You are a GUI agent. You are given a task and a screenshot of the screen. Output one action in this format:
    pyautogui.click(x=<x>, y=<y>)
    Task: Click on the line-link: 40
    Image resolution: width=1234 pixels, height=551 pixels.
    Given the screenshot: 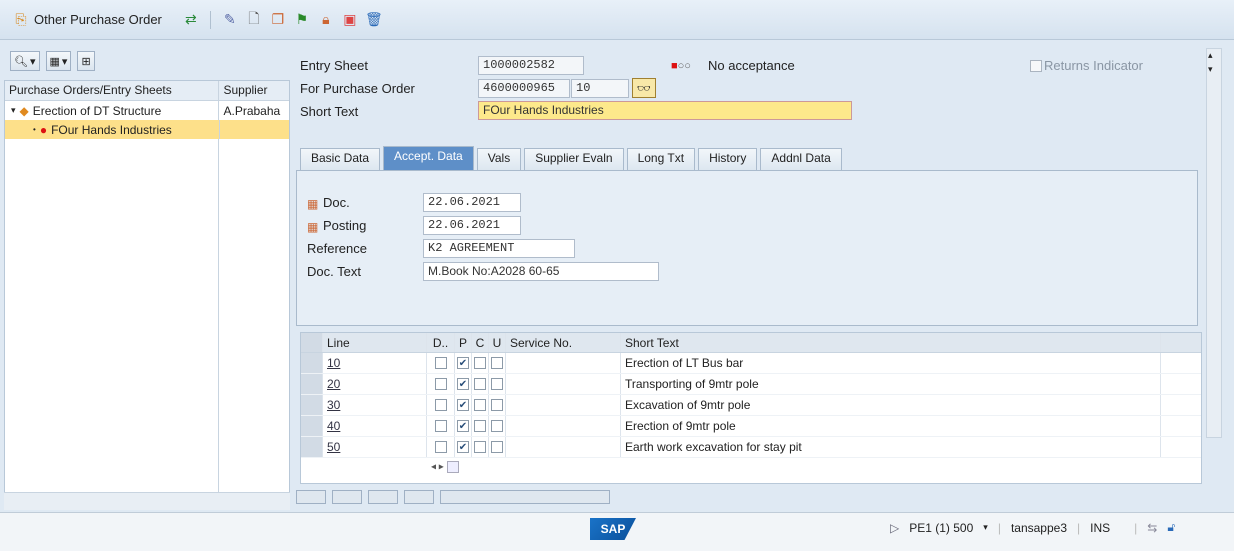 What is the action you would take?
    pyautogui.click(x=333, y=426)
    